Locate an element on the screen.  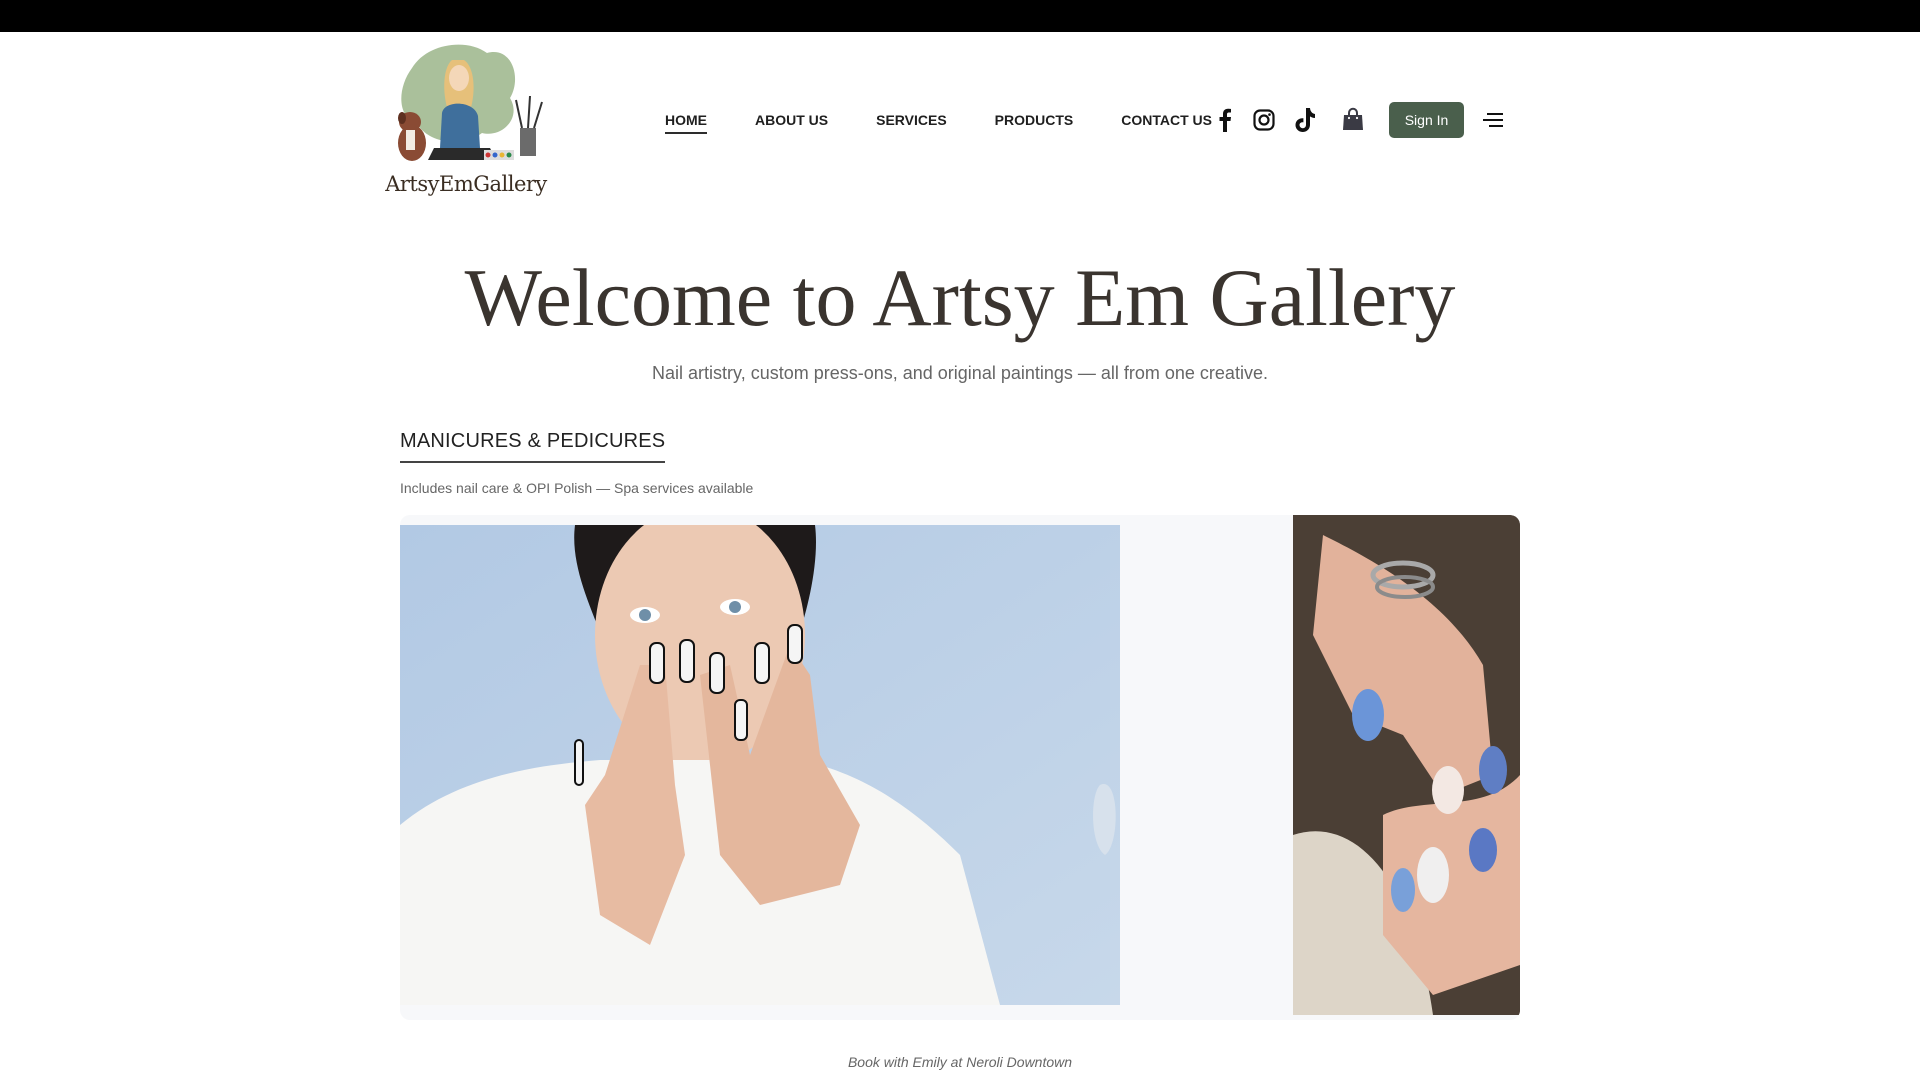
gallery-photo-side is located at coordinates (1406, 765).